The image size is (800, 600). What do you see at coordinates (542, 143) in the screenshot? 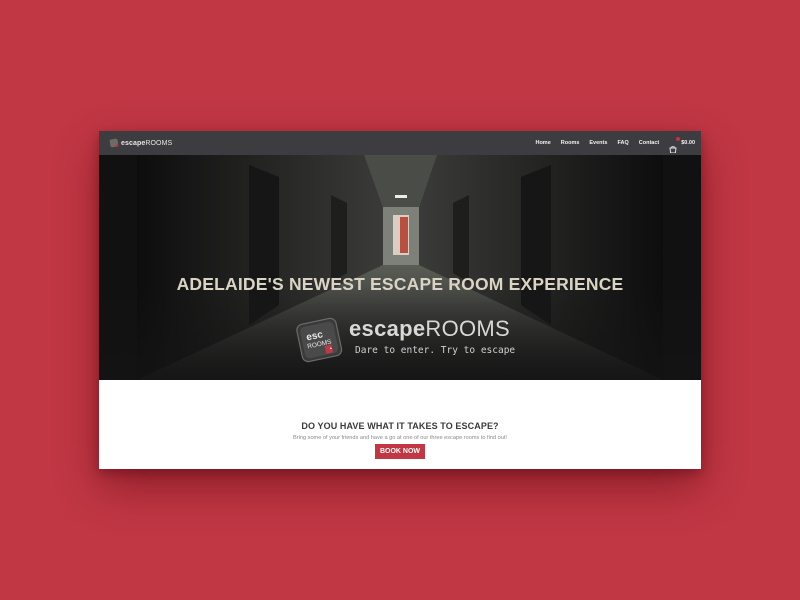
I see `nav-link-home: Home` at bounding box center [542, 143].